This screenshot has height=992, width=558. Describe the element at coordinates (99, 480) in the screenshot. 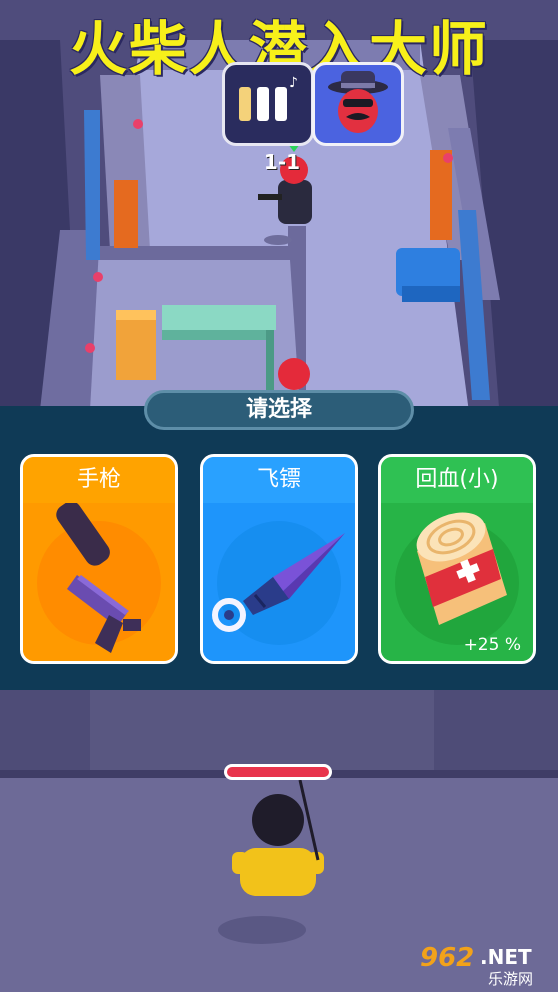

I see `card-label: 手枪` at that location.